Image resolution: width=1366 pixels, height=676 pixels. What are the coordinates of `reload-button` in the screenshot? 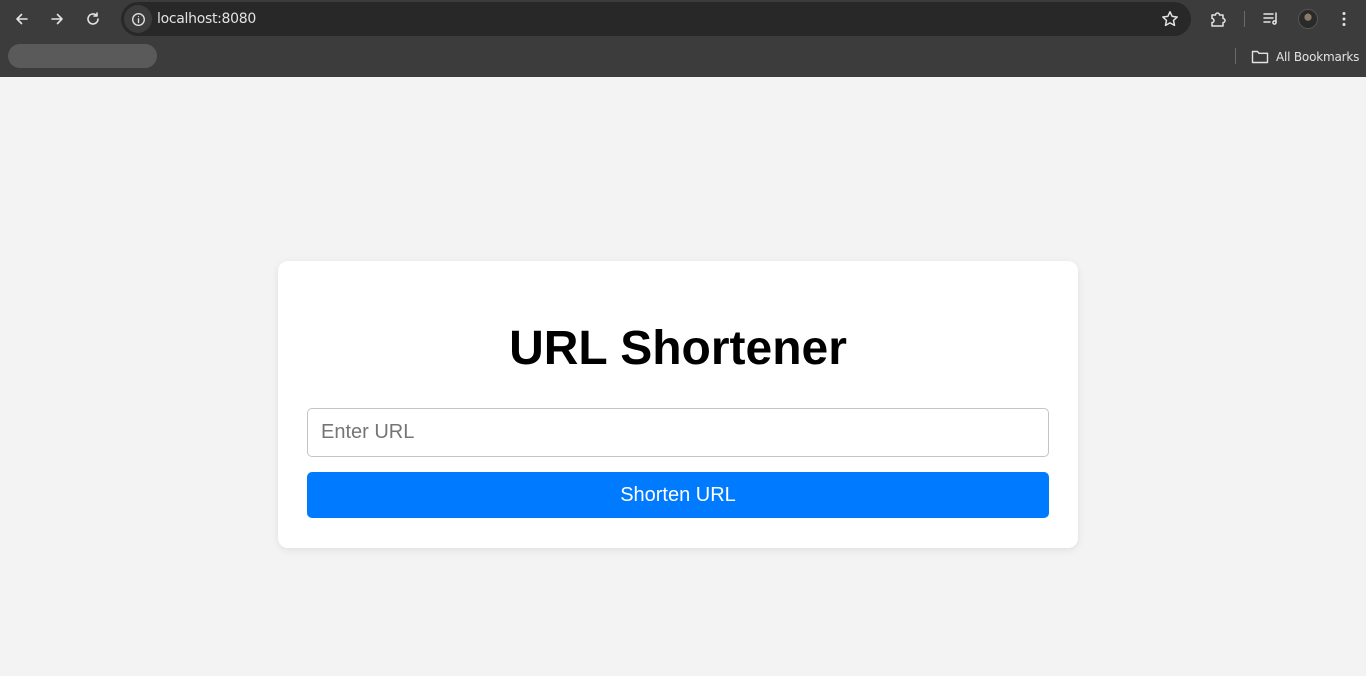 It's located at (93, 19).